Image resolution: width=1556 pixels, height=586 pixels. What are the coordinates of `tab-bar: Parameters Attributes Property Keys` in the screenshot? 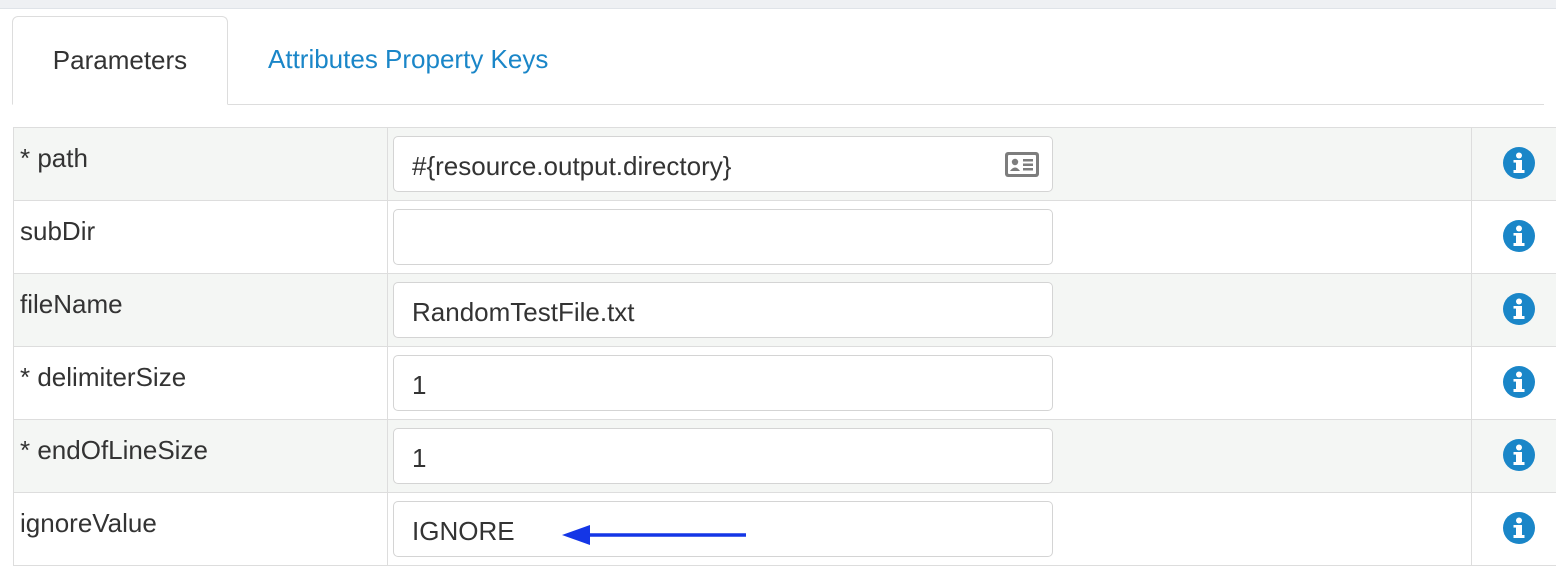 It's located at (778, 60).